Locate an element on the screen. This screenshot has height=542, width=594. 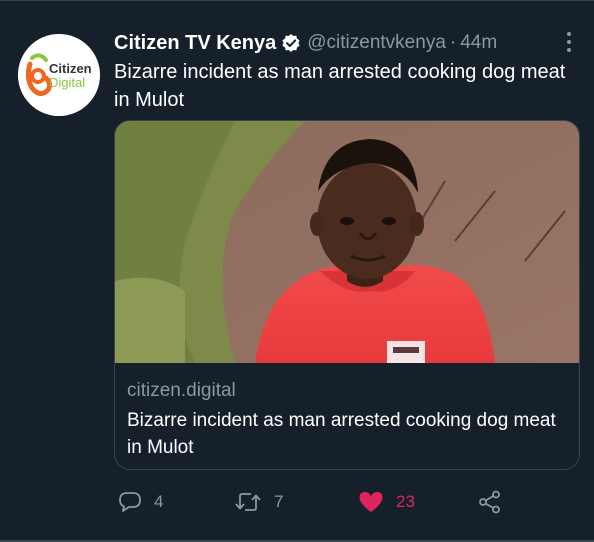
avatar: Citizen Digital is located at coordinates (59, 75).